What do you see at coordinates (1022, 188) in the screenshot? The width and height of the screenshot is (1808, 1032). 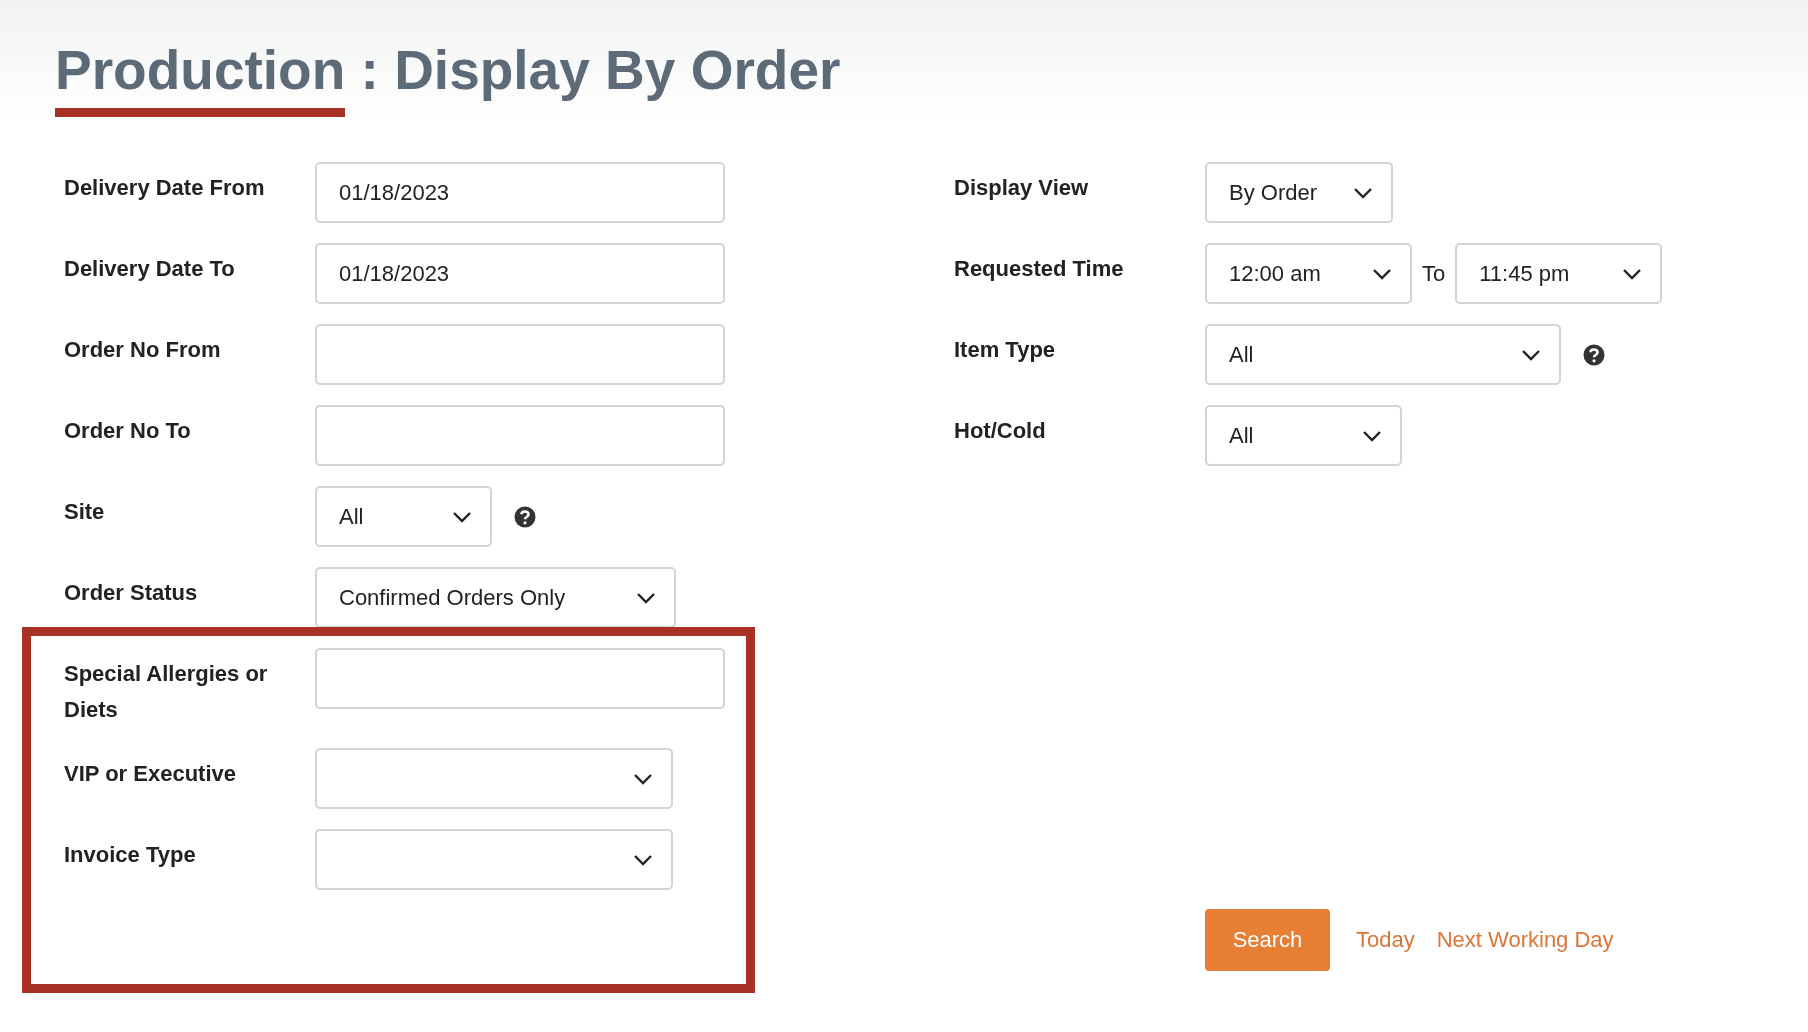 I see `field-label: Display View` at bounding box center [1022, 188].